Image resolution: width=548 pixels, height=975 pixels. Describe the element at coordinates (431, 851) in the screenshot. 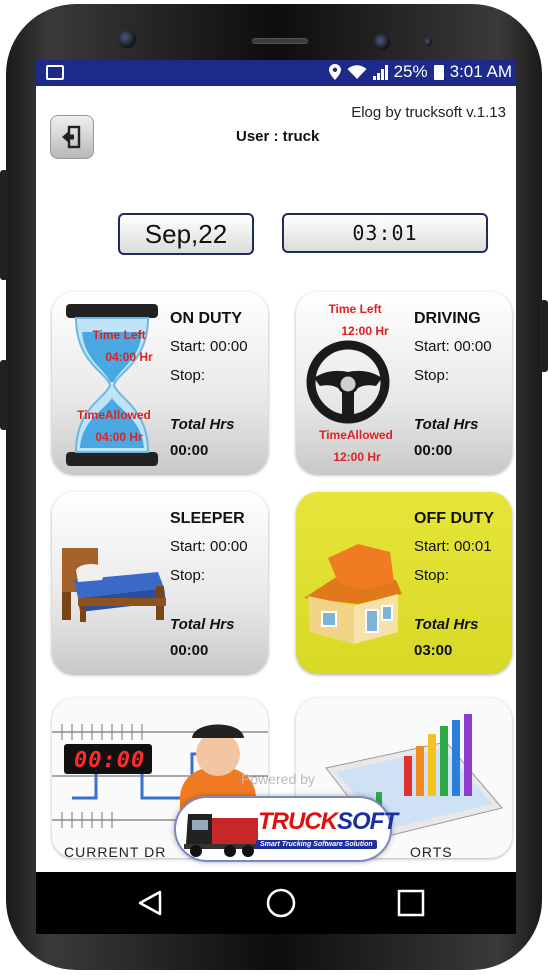

I see `reports-caption: ORTS` at that location.